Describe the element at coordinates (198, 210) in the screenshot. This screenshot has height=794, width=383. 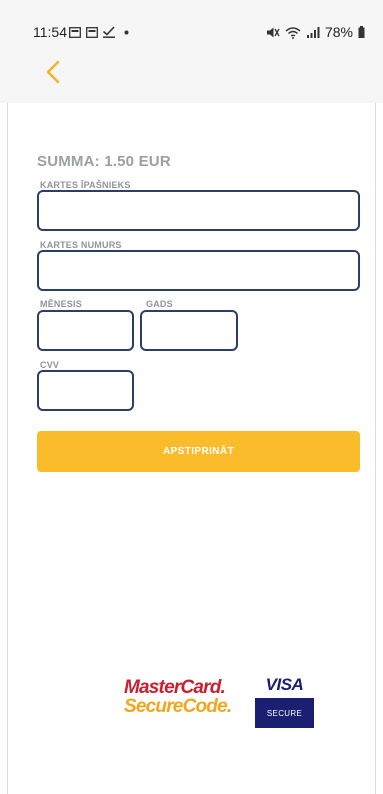
I see `cardholder-input` at that location.